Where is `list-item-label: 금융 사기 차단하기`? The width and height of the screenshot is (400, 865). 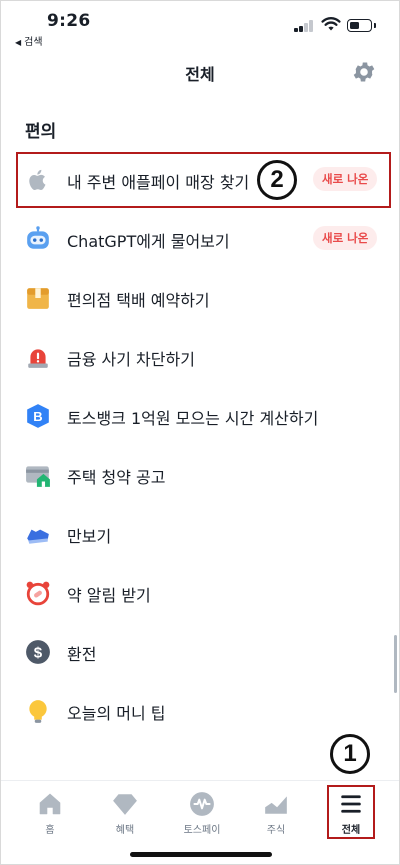 list-item-label: 금융 사기 차단하기 is located at coordinates (131, 359).